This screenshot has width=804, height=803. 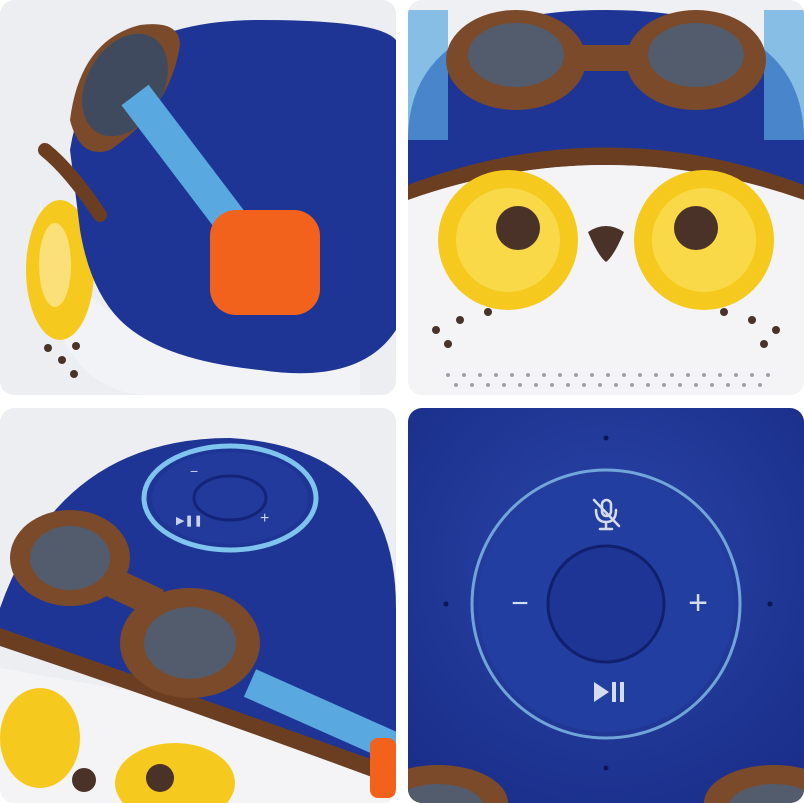 I want to click on top-plus-label: +, so click(x=264, y=518).